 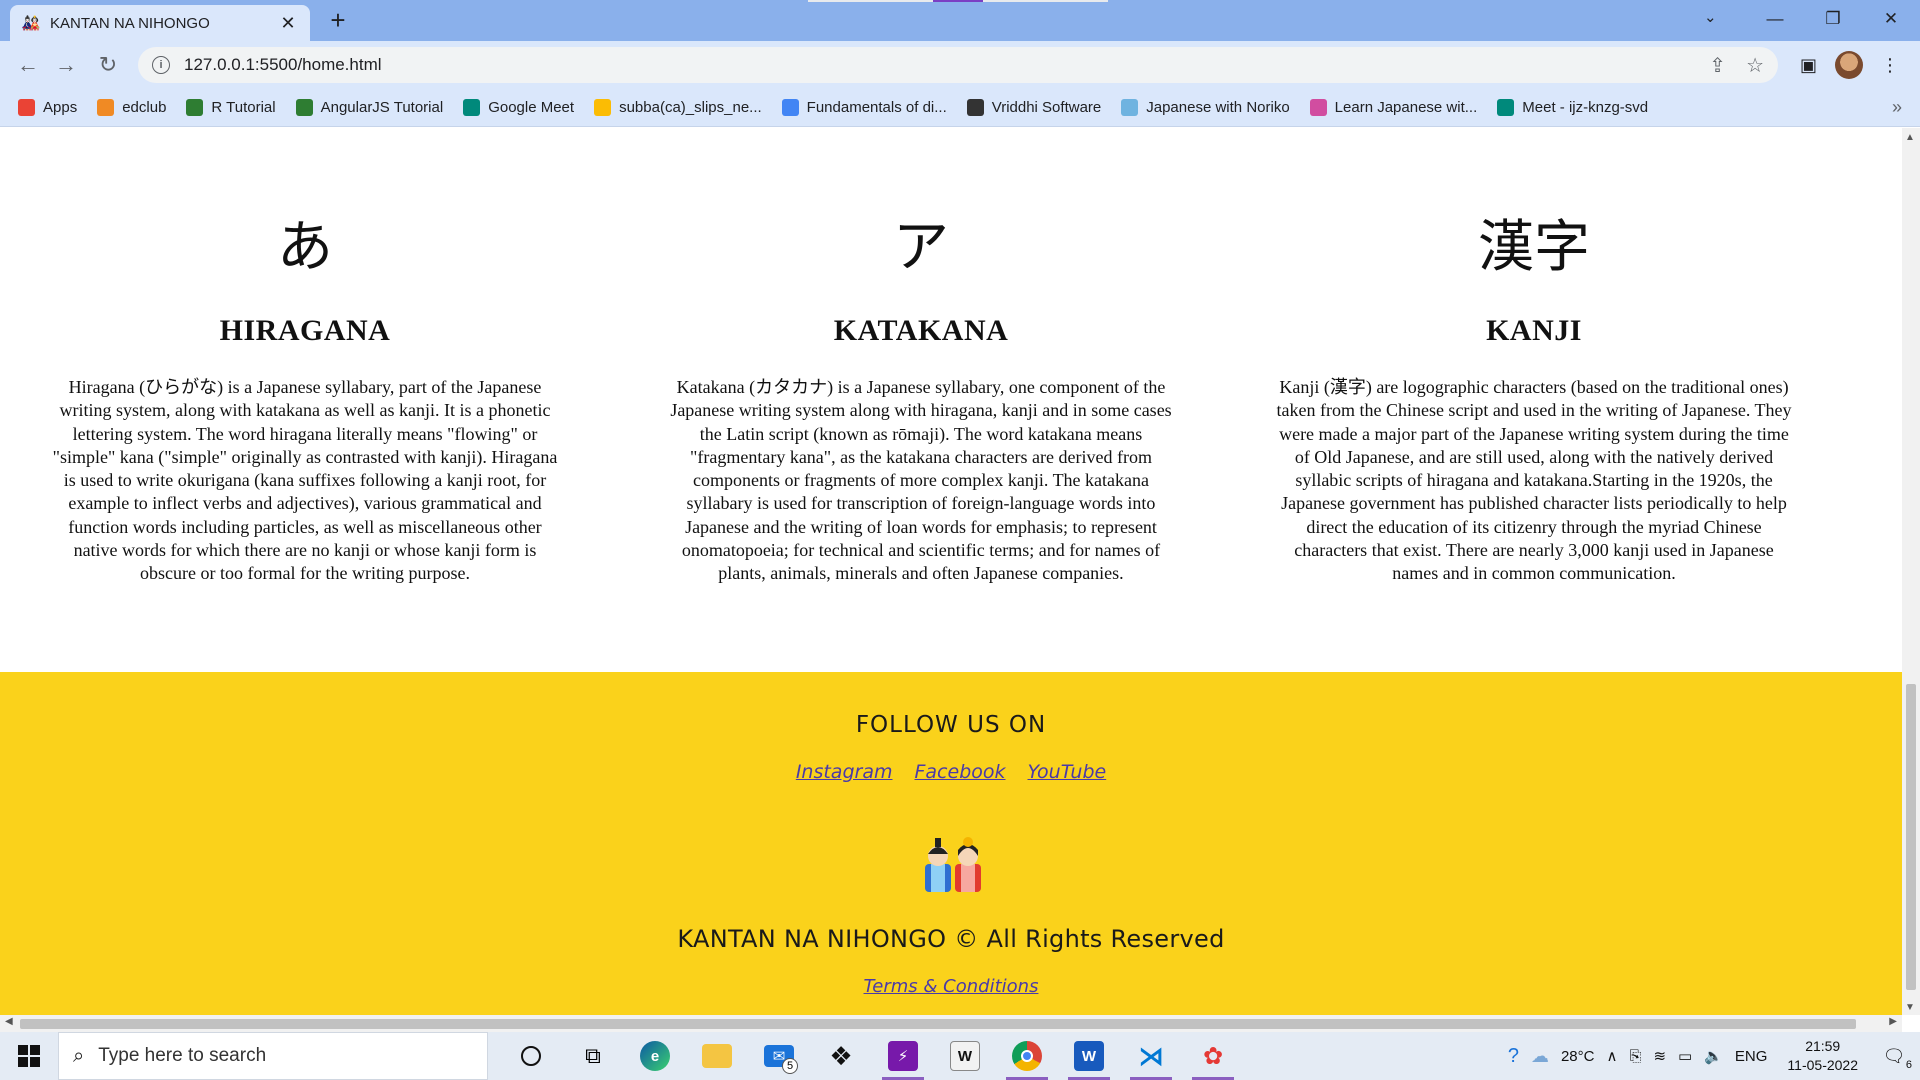 I want to click on paint-app: ✿, so click(x=1213, y=1056).